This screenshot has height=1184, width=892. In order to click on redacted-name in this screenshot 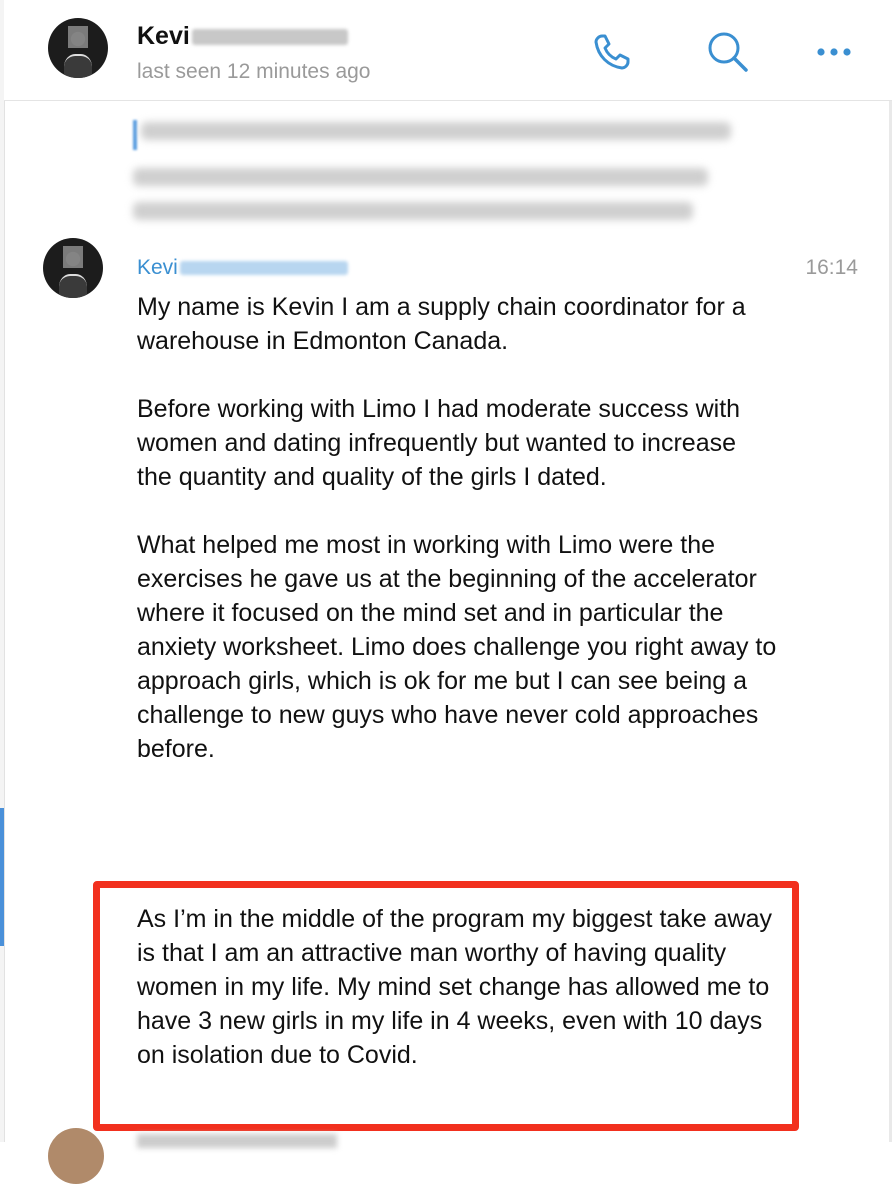, I will do `click(269, 37)`.